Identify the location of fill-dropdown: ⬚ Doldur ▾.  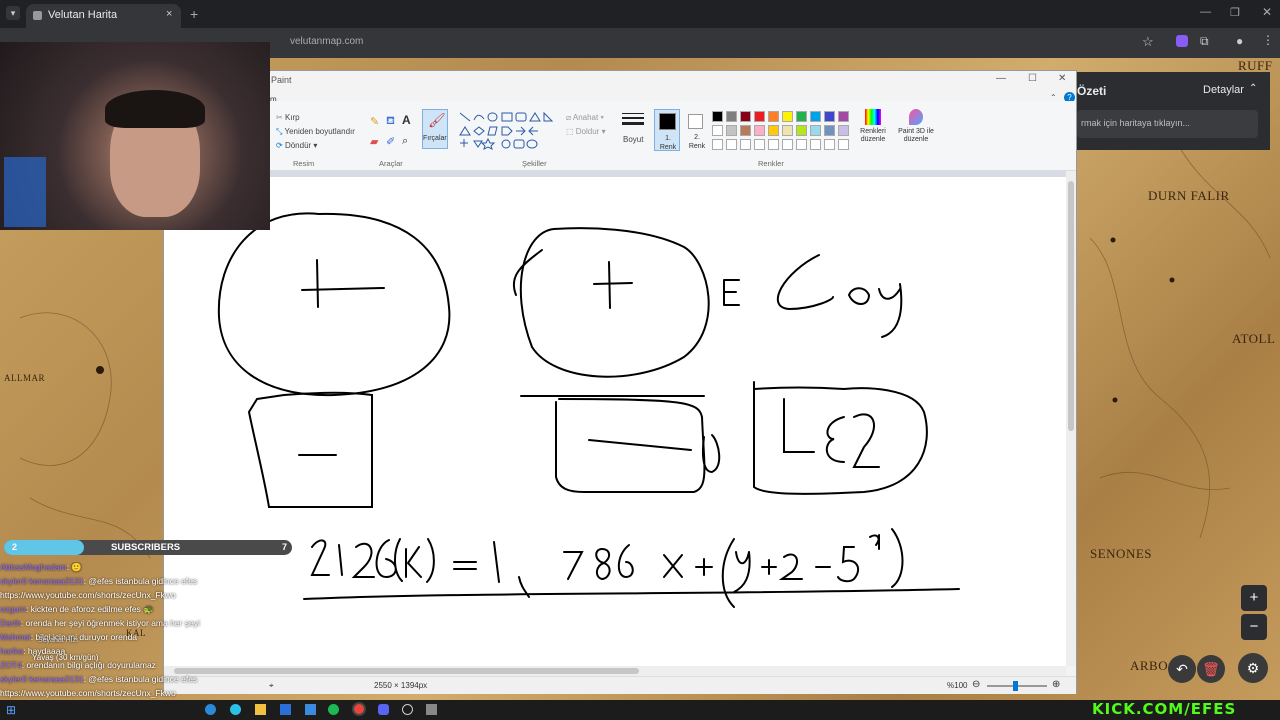
(586, 131).